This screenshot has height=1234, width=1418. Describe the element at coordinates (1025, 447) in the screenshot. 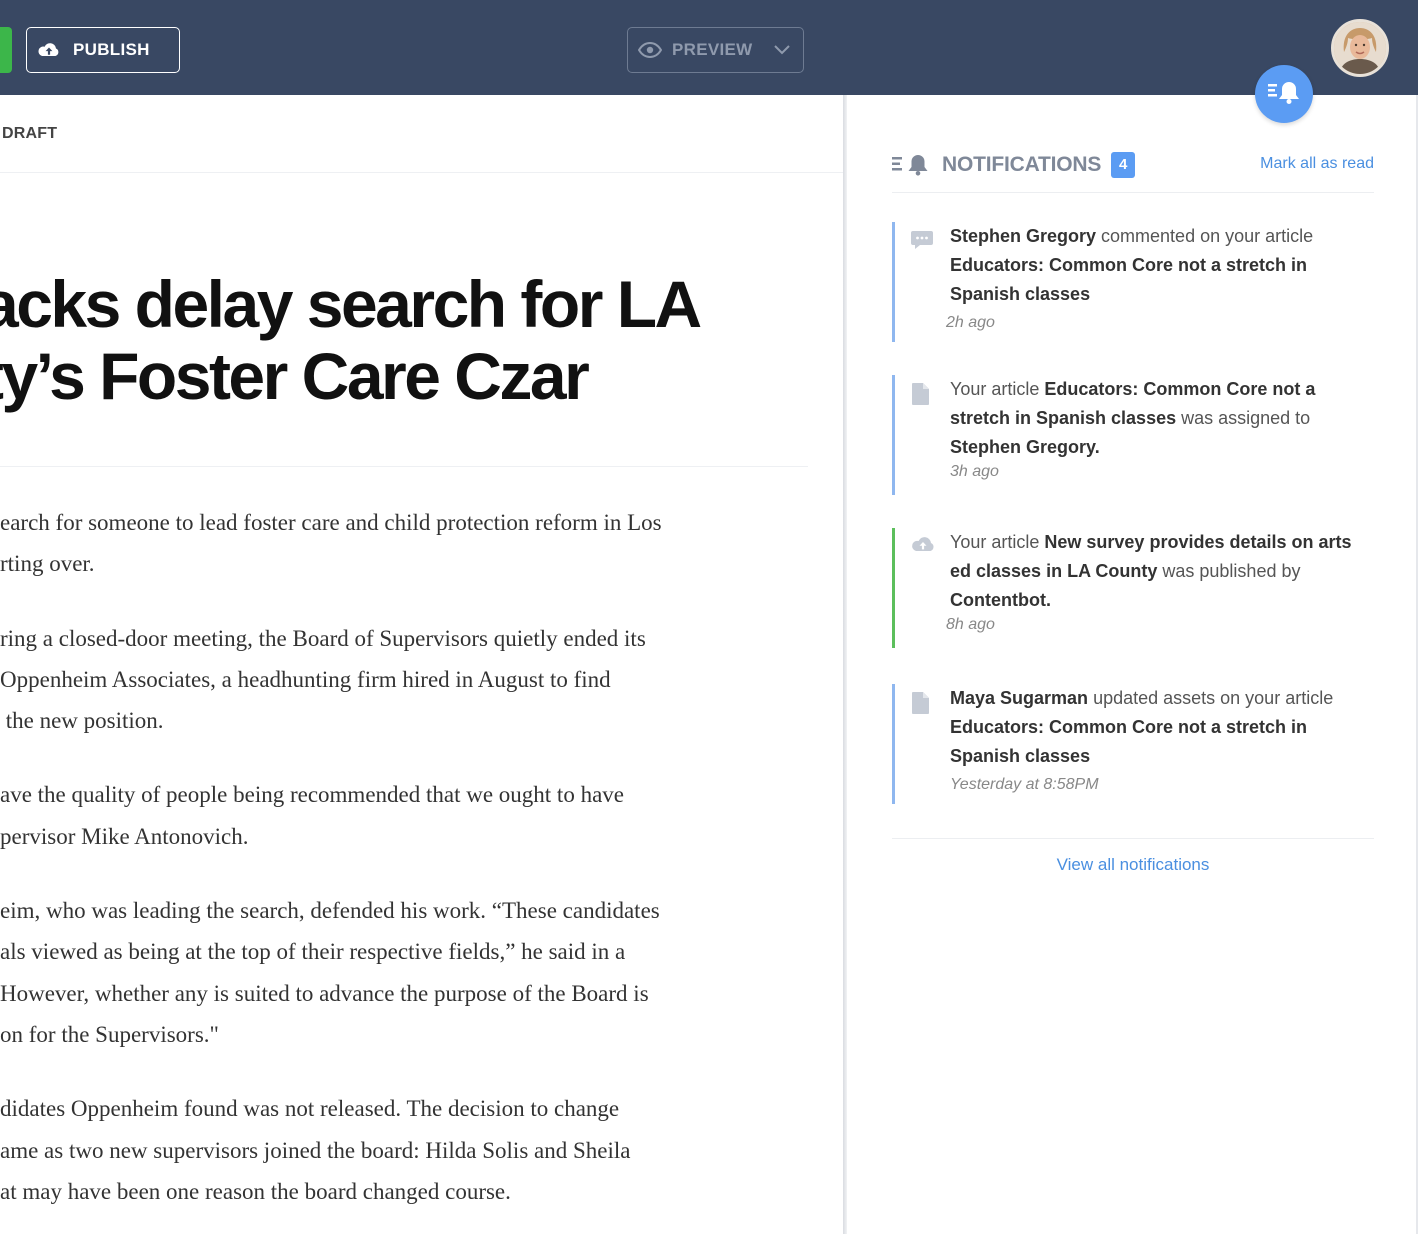

I see `notification-assignee: Stephen Gregory.` at that location.